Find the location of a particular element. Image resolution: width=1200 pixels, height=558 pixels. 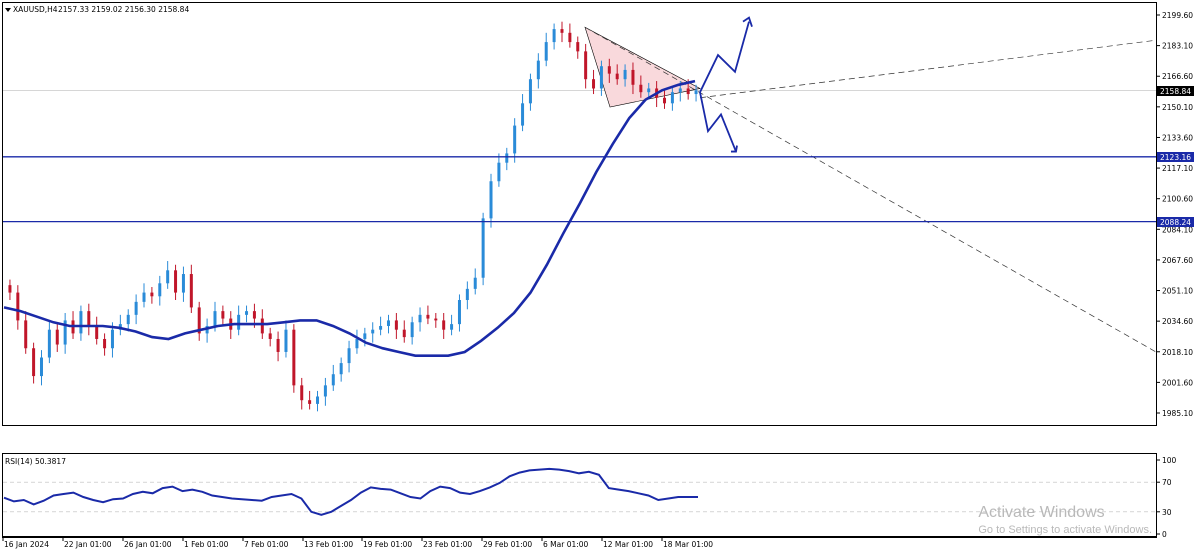

dashed-trendline-up is located at coordinates (928, 69).